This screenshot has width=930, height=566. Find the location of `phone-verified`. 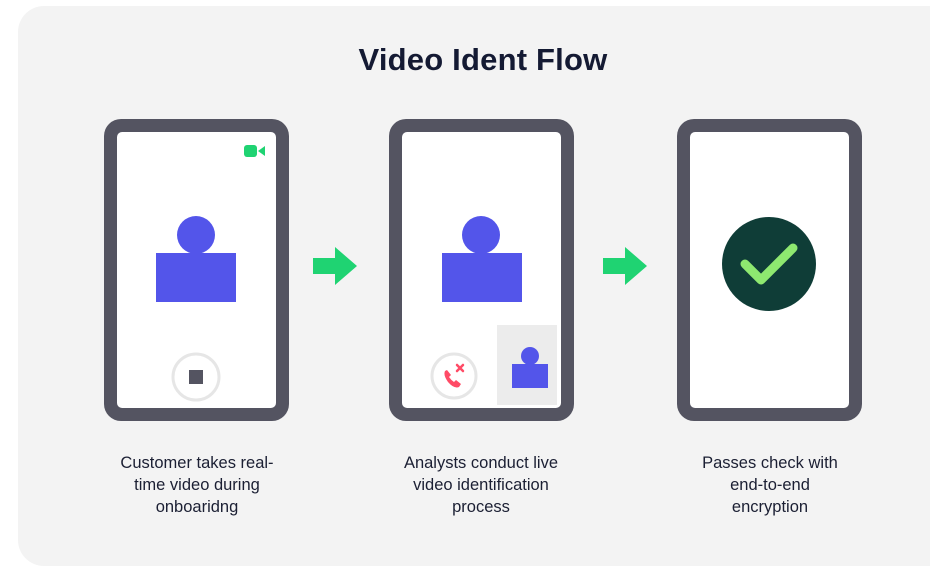

phone-verified is located at coordinates (769, 270).